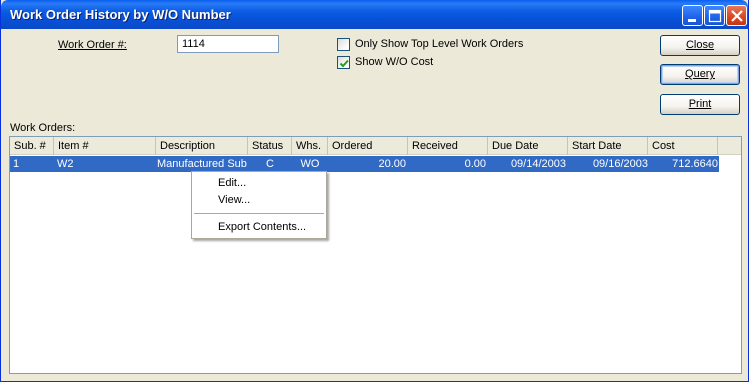  I want to click on title-bar: Work Order History by W/O Number, so click(374, 14).